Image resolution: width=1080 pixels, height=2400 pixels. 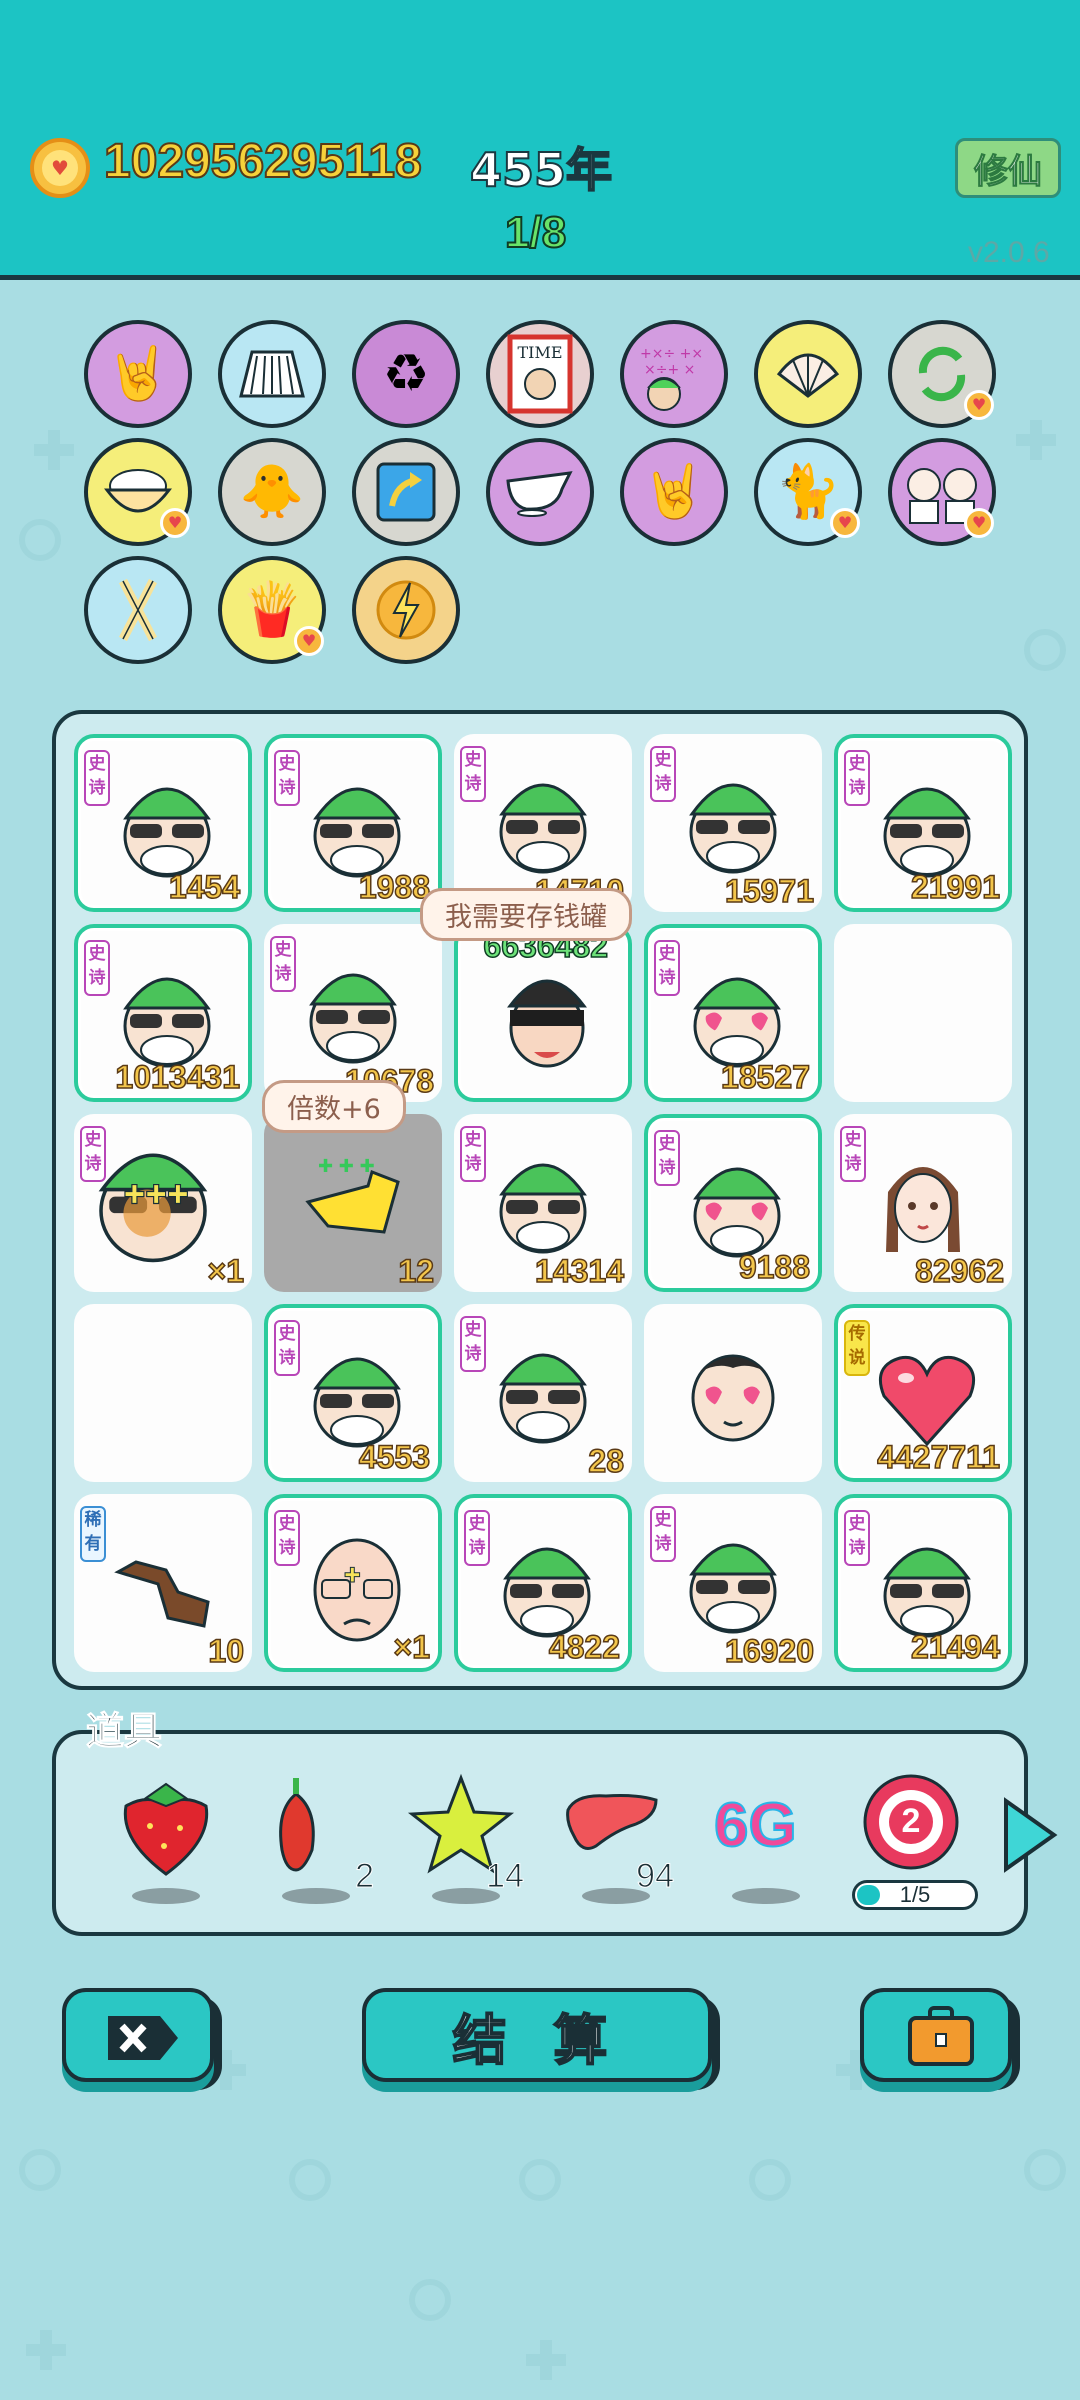 I want to click on cell-value: 12, so click(x=416, y=1271).